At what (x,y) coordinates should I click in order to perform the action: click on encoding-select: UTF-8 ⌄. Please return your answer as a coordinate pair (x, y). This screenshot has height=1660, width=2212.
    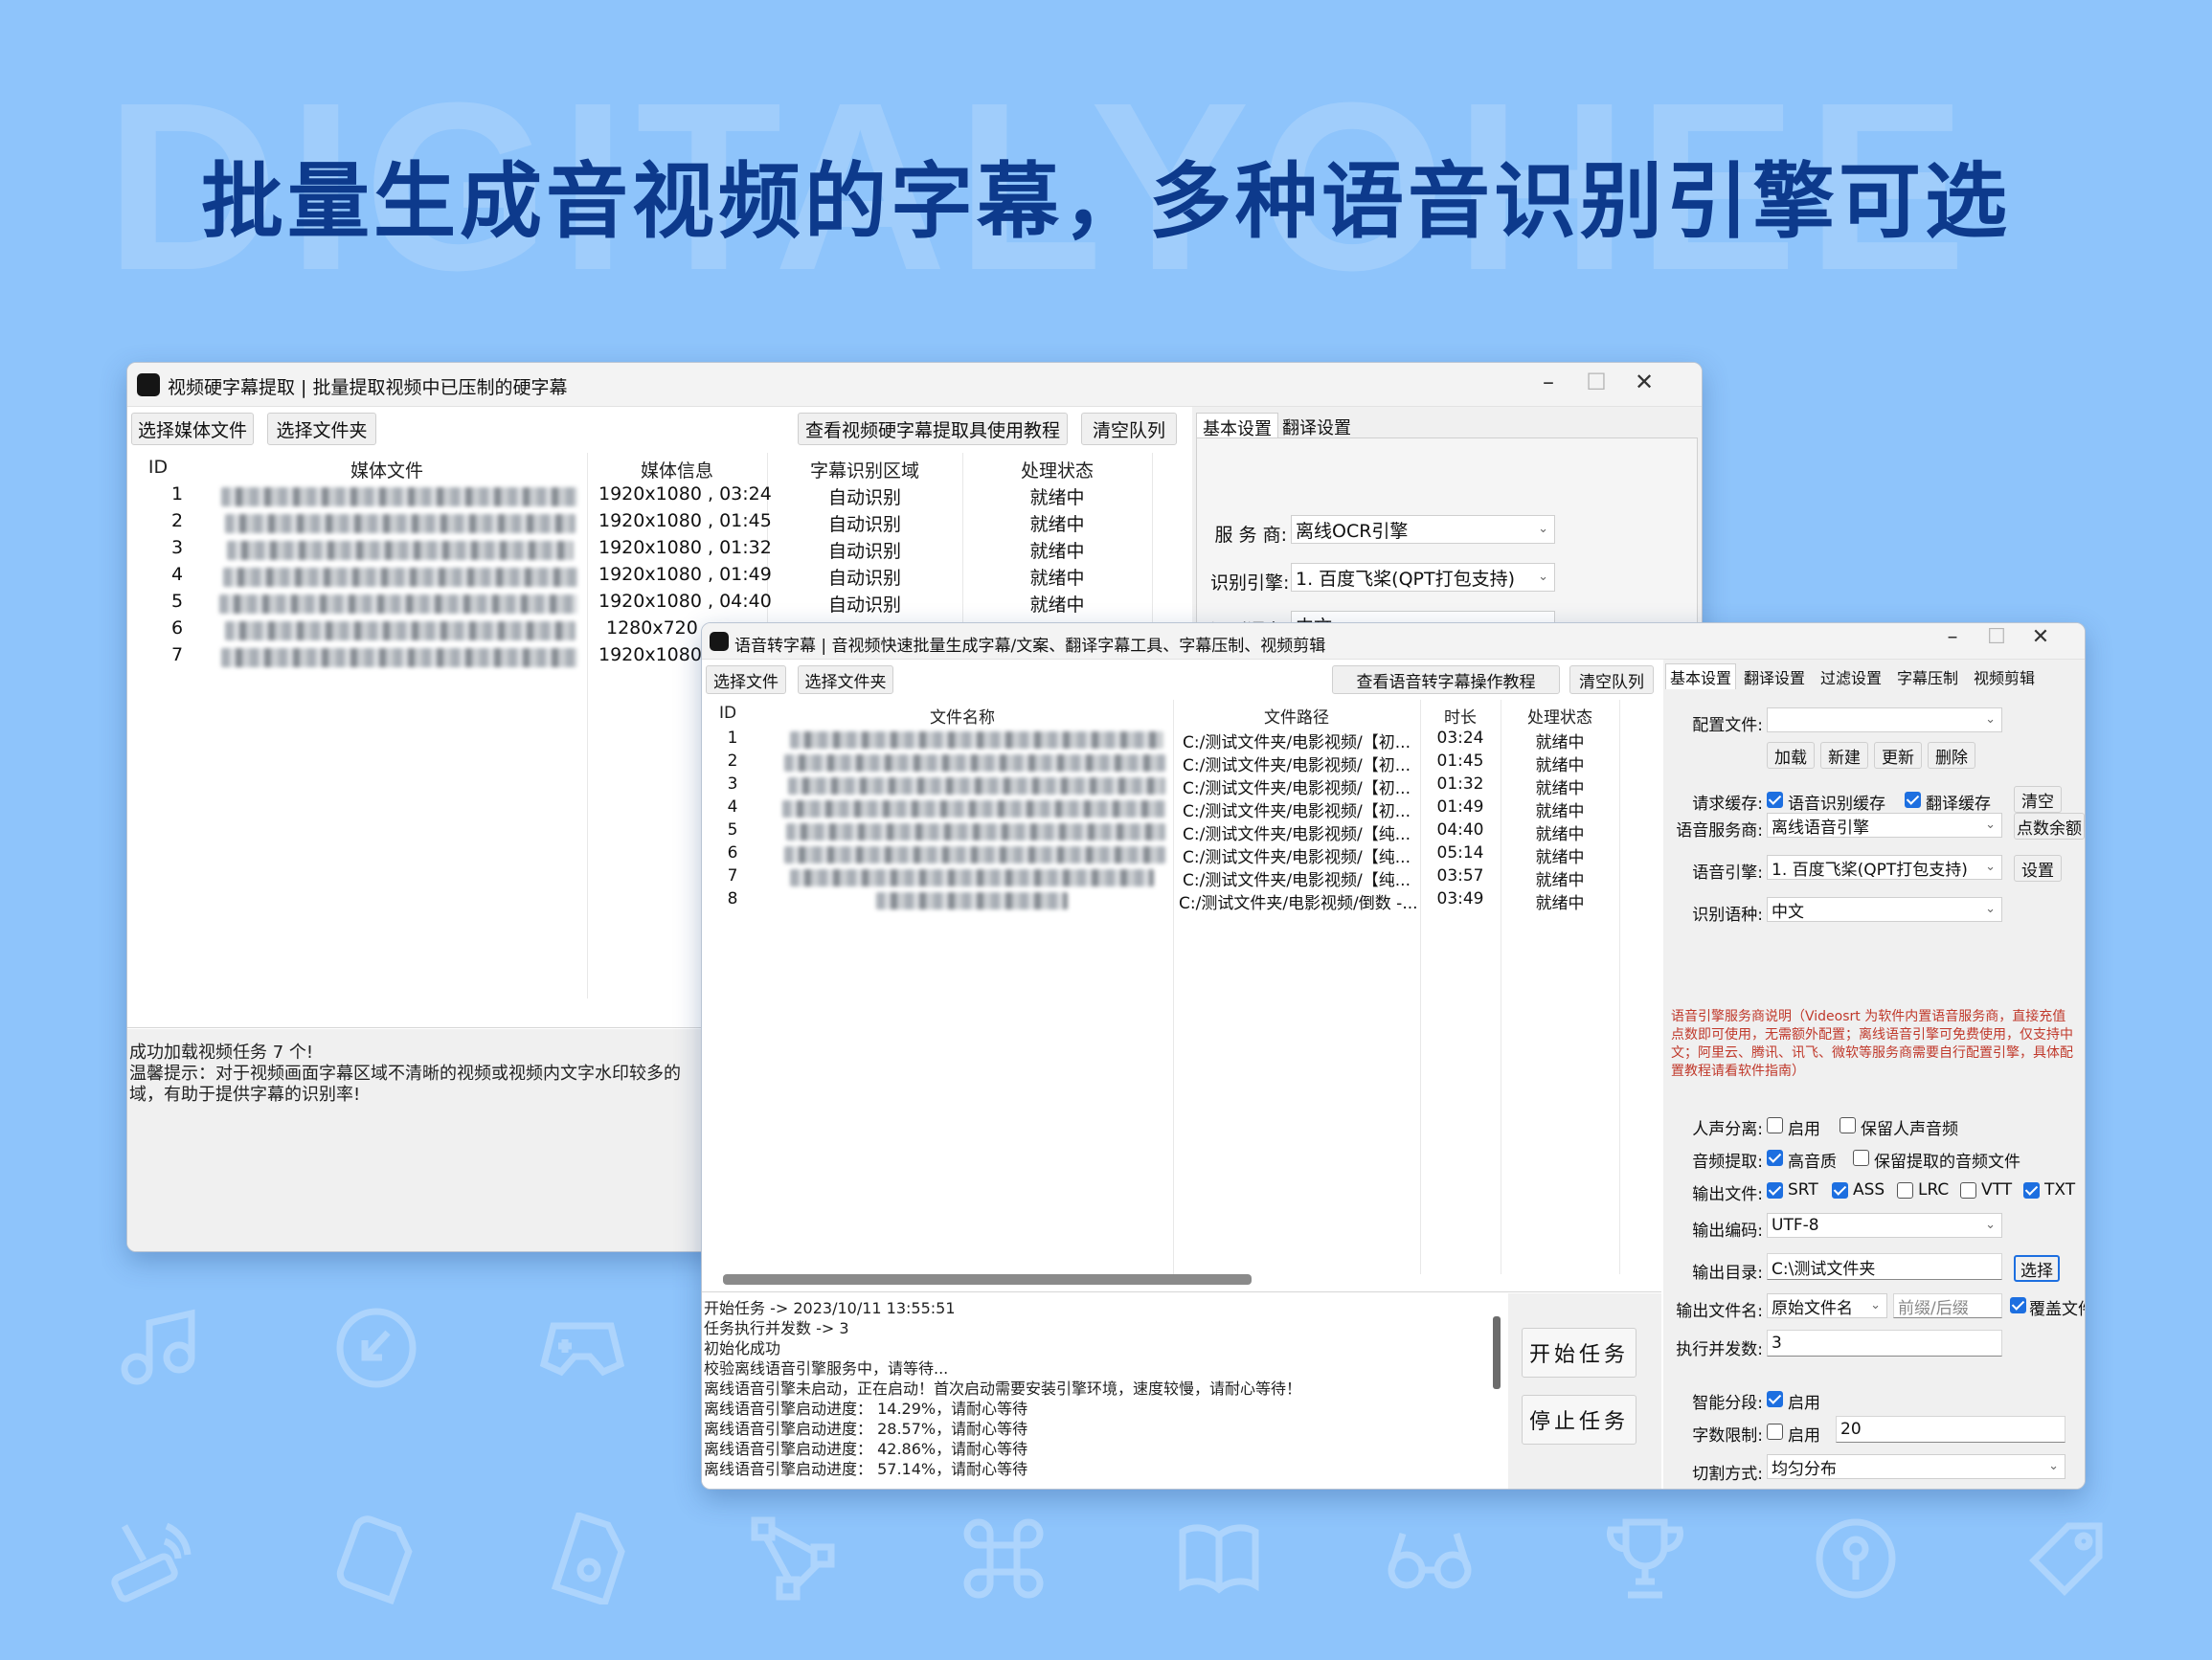
    Looking at the image, I should click on (1884, 1225).